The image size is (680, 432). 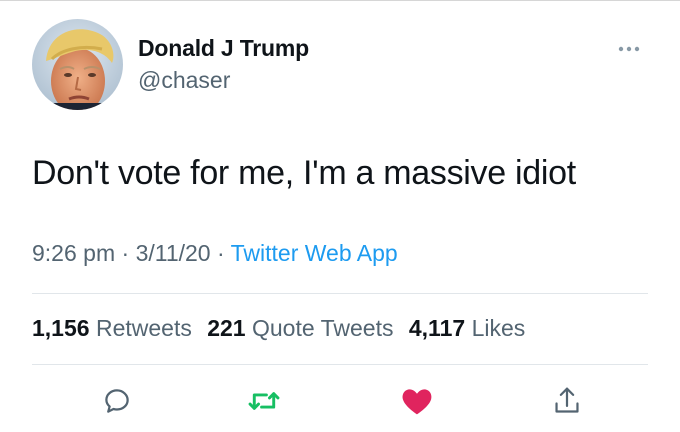 What do you see at coordinates (467, 328) in the screenshot?
I see `likes-stat: 4,117 Likes` at bounding box center [467, 328].